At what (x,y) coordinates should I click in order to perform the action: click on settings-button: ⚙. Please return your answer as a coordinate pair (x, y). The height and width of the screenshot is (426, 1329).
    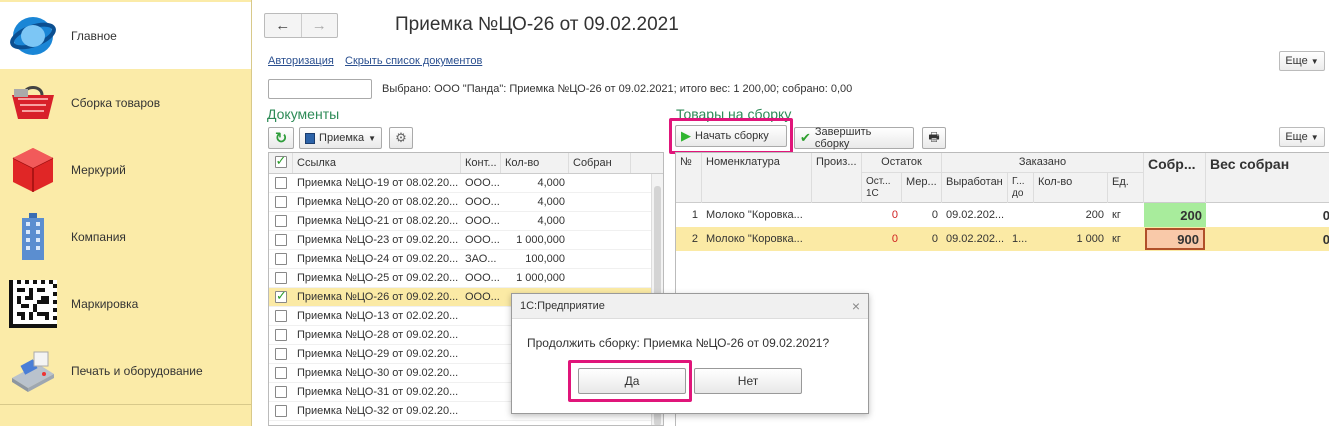
    Looking at the image, I should click on (401, 138).